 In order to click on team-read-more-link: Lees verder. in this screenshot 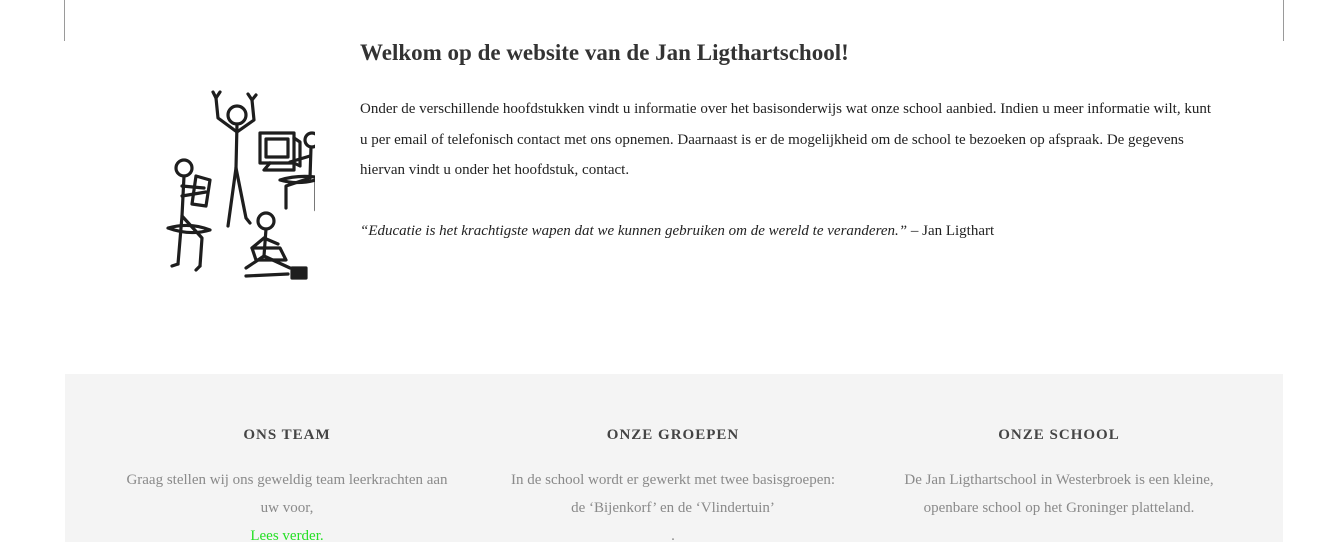, I will do `click(286, 535)`.